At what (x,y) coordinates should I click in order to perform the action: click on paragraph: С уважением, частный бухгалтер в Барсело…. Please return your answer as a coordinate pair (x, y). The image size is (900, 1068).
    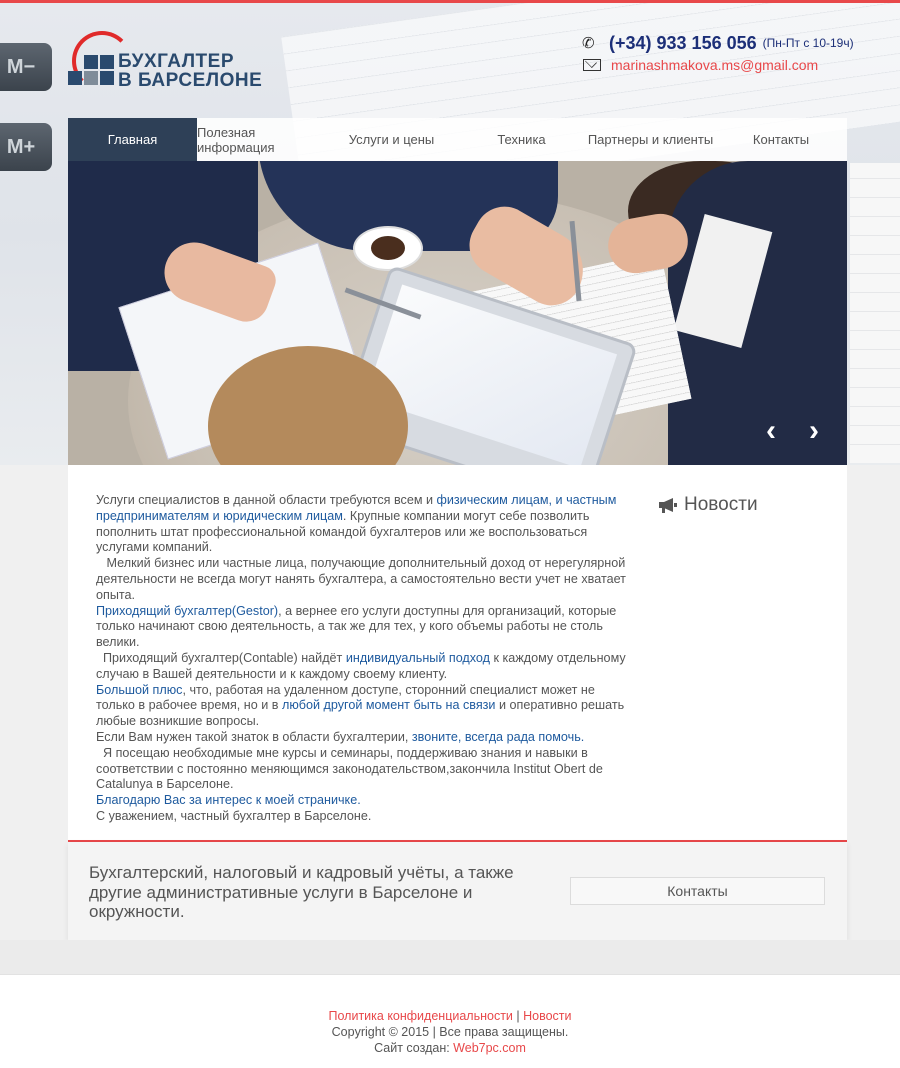
    Looking at the image, I should click on (234, 815).